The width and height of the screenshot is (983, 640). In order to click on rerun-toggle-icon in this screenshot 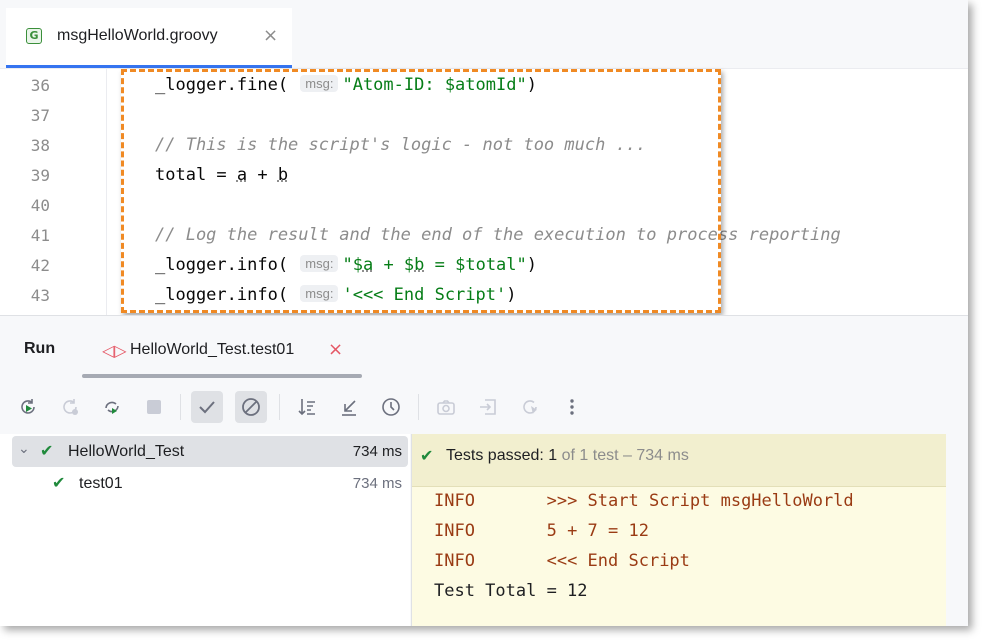, I will do `click(112, 407)`.